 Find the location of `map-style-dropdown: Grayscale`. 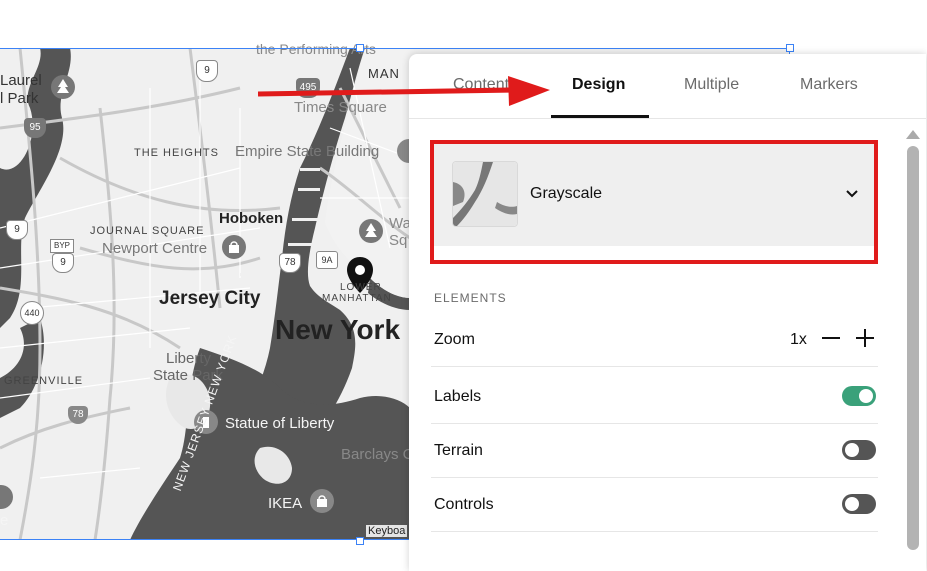

map-style-dropdown: Grayscale is located at coordinates (654, 195).